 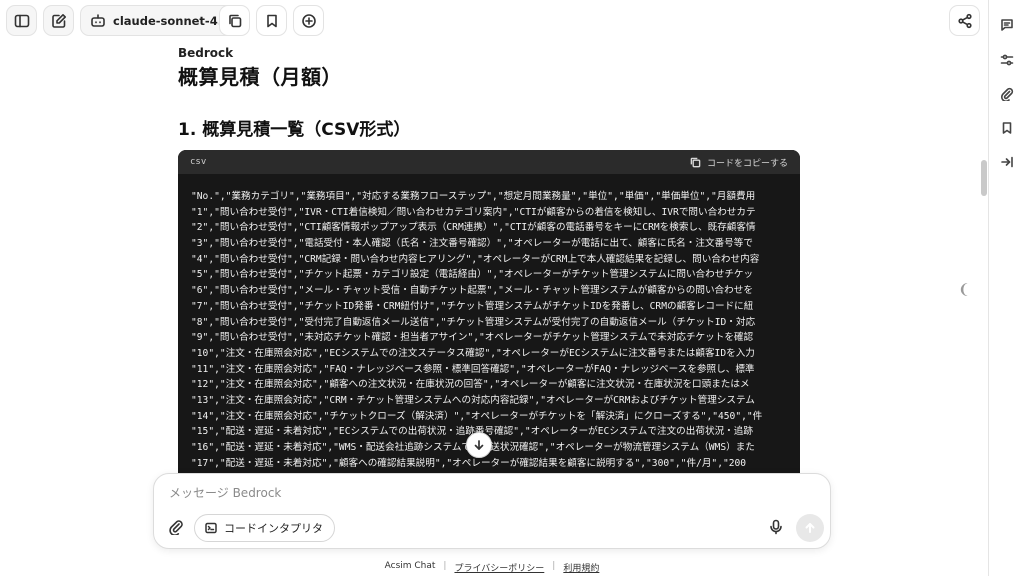 I want to click on parameters-button, so click(x=1007, y=59).